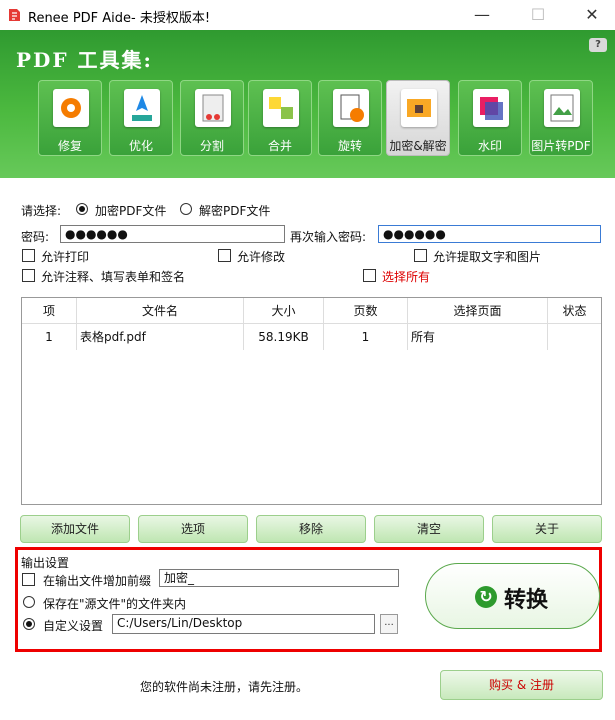 This screenshot has height=720, width=615. I want to click on allow-modify-label: 允许修改, so click(261, 257).